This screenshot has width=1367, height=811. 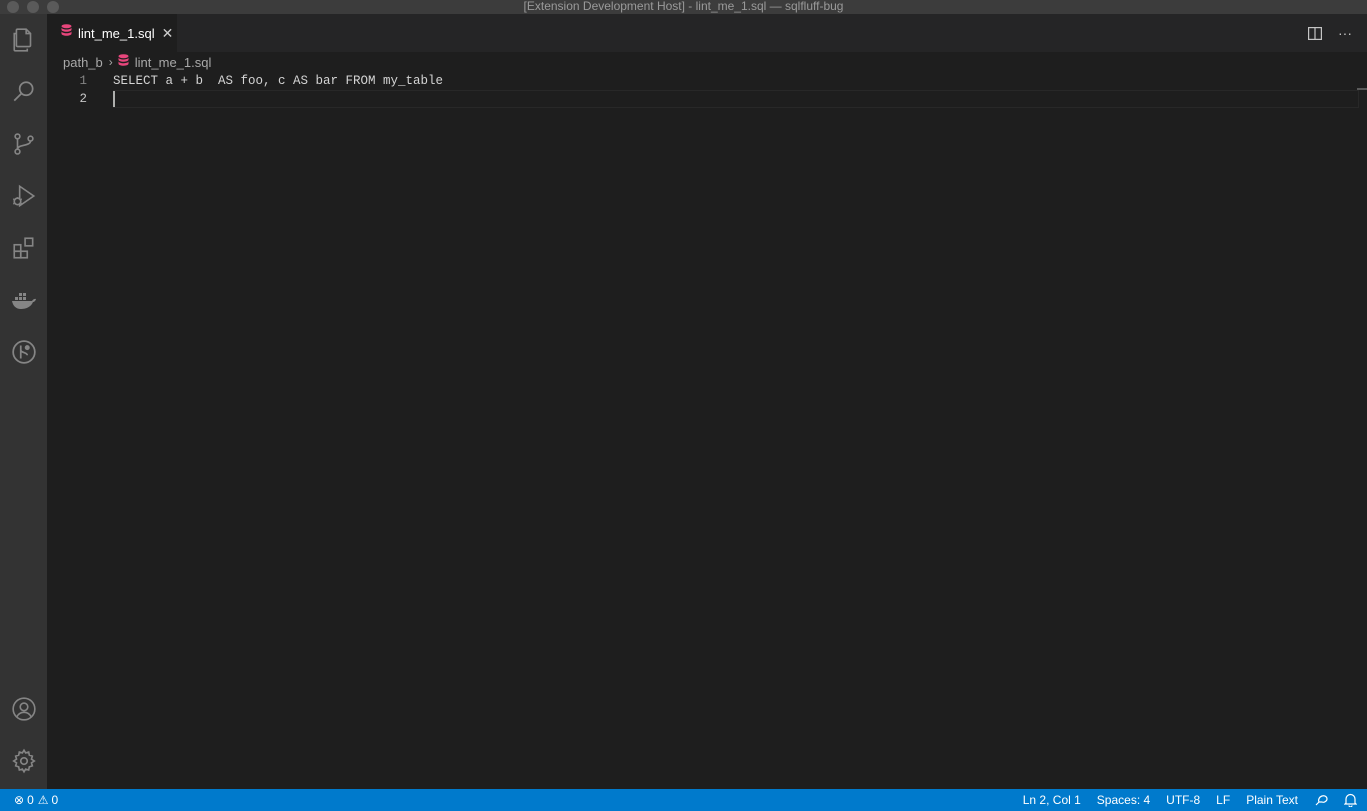 What do you see at coordinates (1123, 800) in the screenshot?
I see `indentation-status: Spaces: 4` at bounding box center [1123, 800].